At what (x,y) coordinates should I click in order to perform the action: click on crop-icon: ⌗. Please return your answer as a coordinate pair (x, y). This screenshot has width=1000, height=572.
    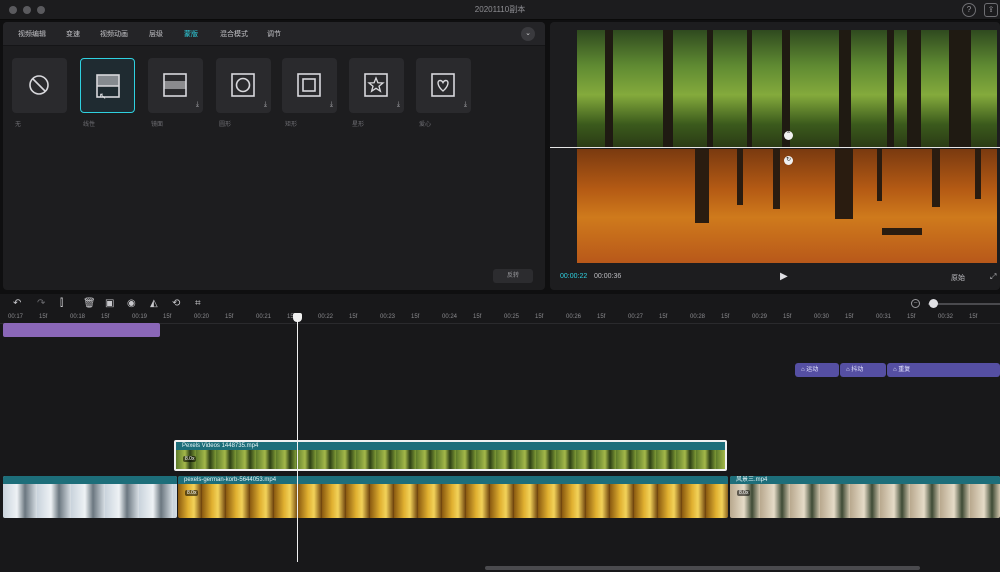
    Looking at the image, I should click on (198, 303).